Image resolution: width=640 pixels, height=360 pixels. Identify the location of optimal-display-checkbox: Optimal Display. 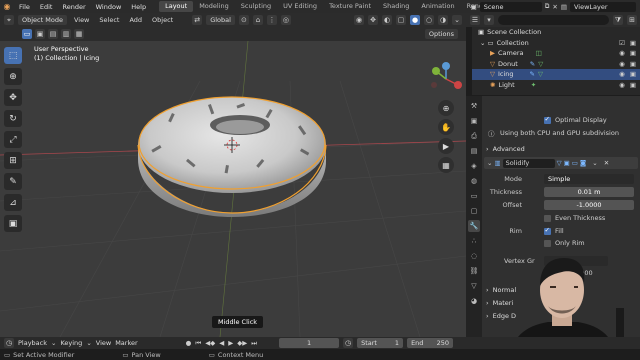
(575, 119).